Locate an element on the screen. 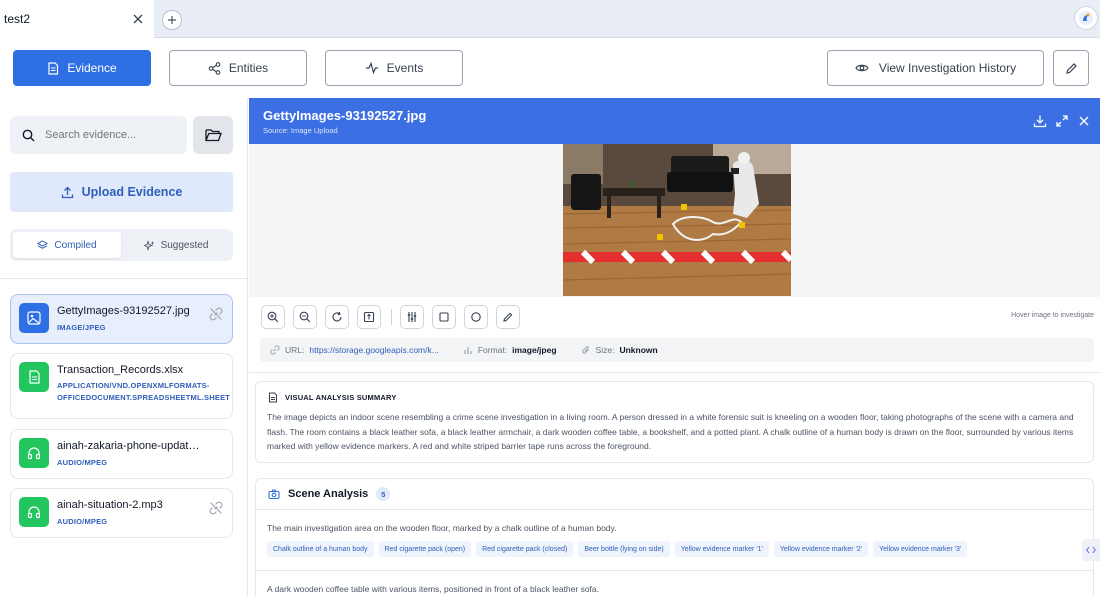 This screenshot has height=596, width=1100. eye-icon is located at coordinates (862, 68).